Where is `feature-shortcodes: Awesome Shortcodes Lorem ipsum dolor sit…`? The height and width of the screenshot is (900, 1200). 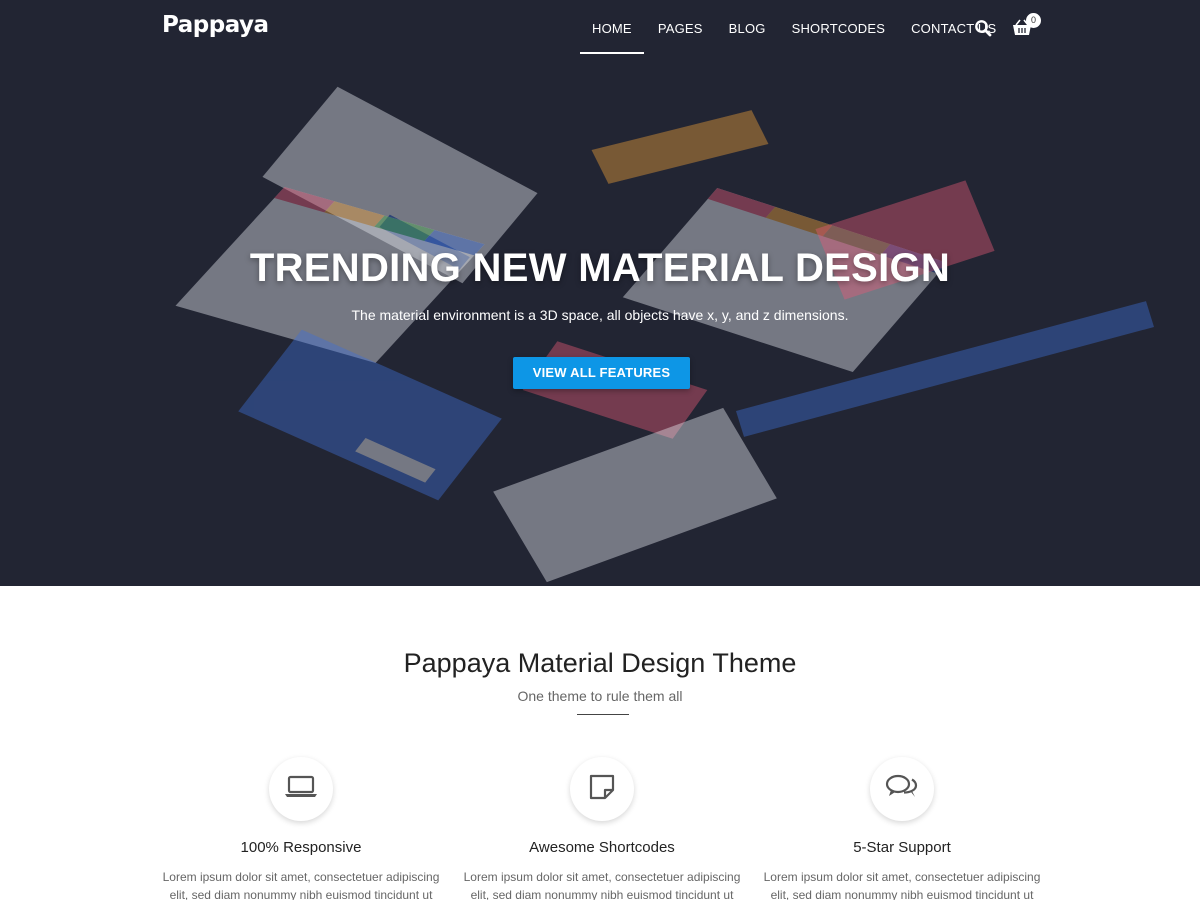 feature-shortcodes: Awesome Shortcodes Lorem ipsum dolor sit… is located at coordinates (602, 828).